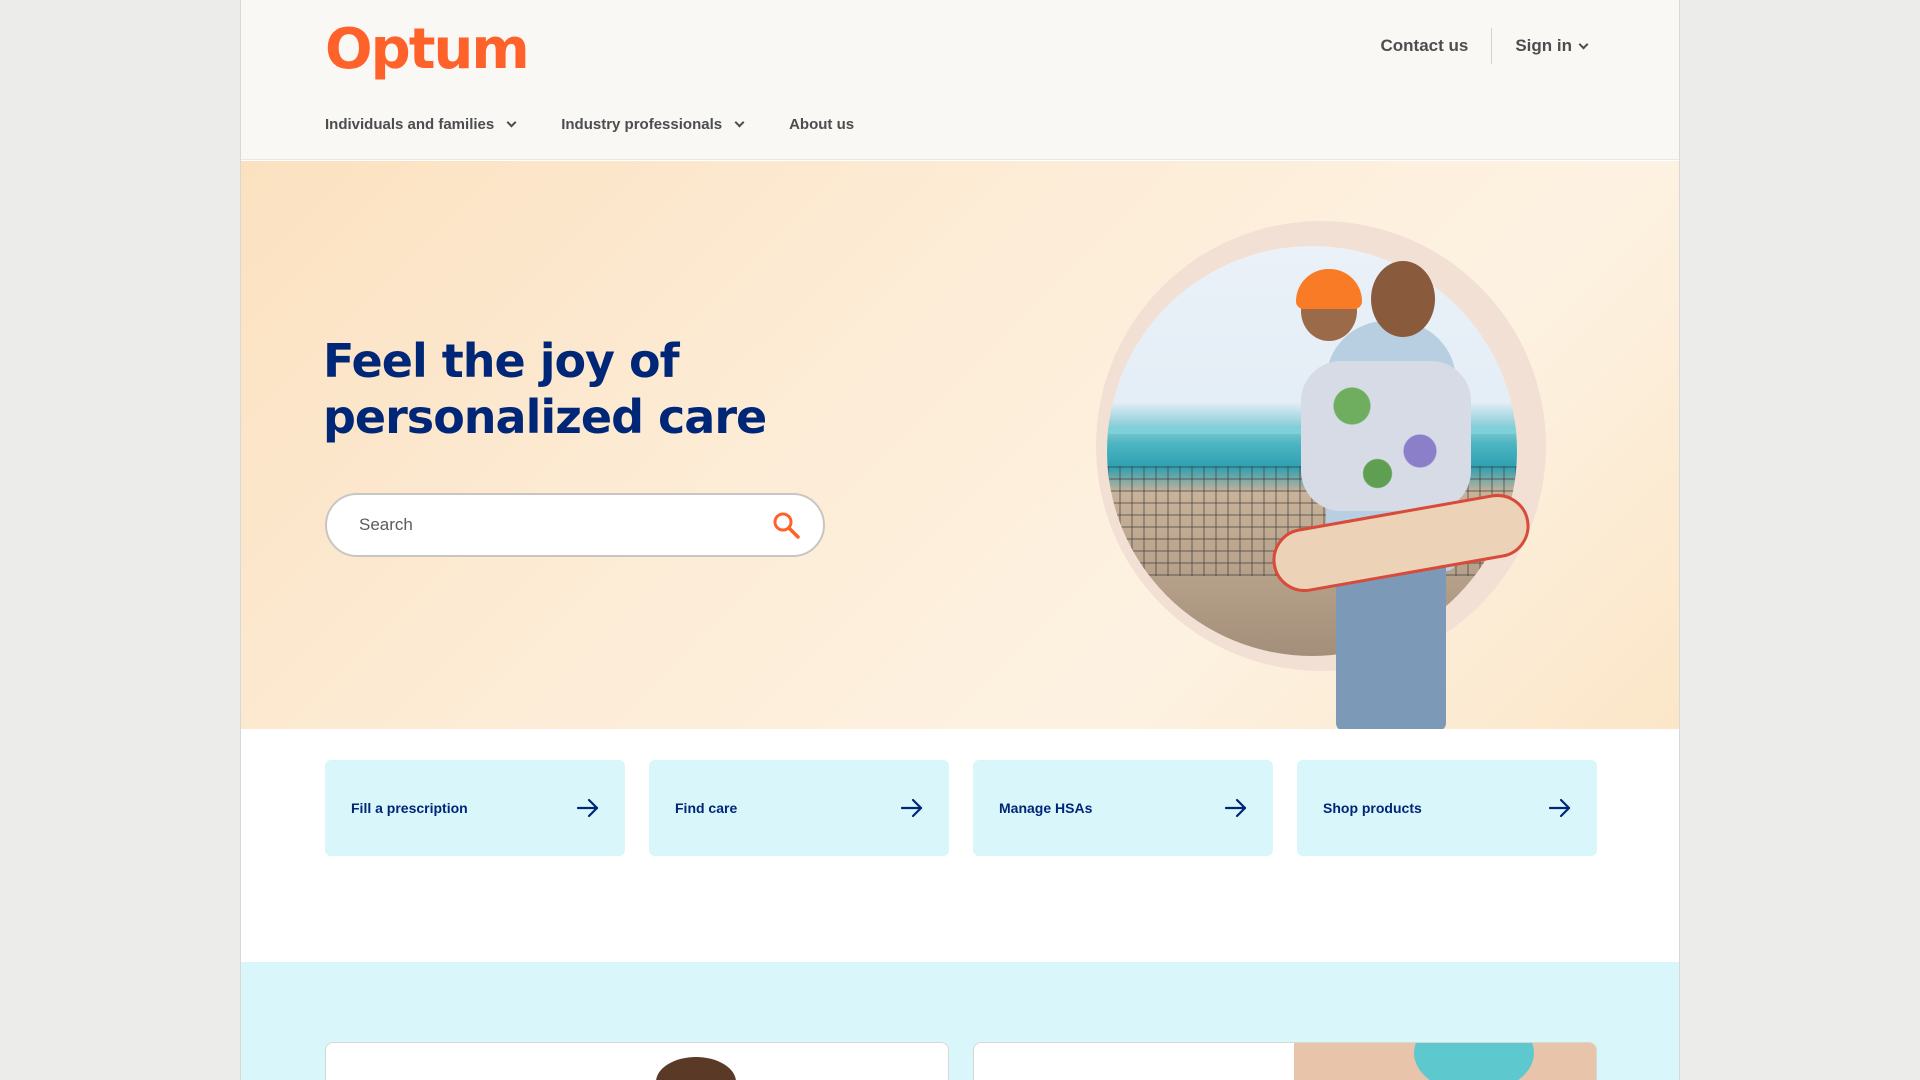  I want to click on search-input, so click(565, 525).